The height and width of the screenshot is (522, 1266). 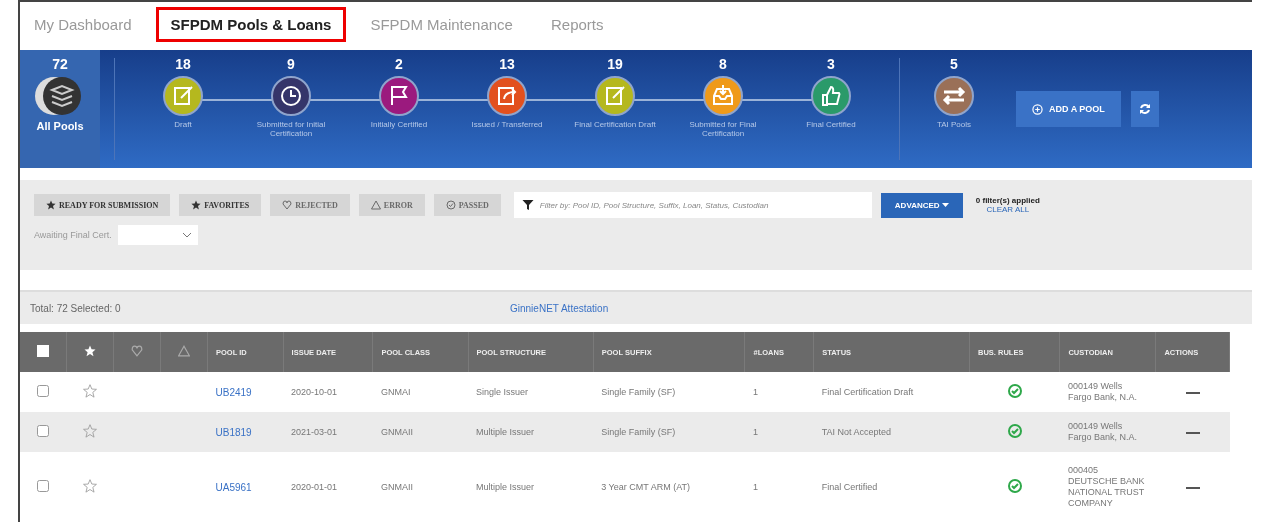 What do you see at coordinates (645, 487) in the screenshot?
I see `table-cell: 3 Year CMT ARM (AT)` at bounding box center [645, 487].